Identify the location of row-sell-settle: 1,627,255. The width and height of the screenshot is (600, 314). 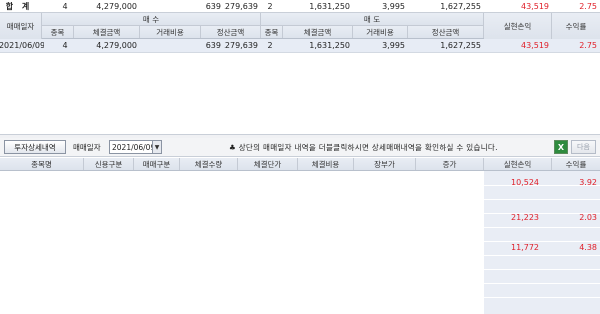
(460, 45).